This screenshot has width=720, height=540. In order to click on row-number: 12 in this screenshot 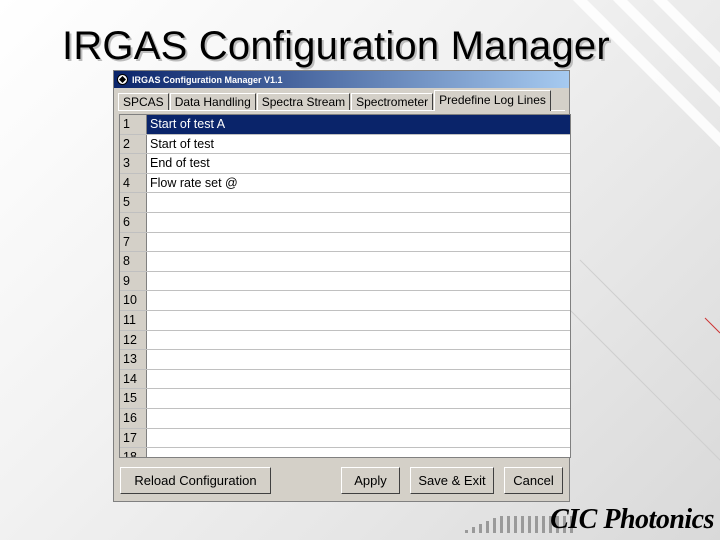, I will do `click(133, 340)`.